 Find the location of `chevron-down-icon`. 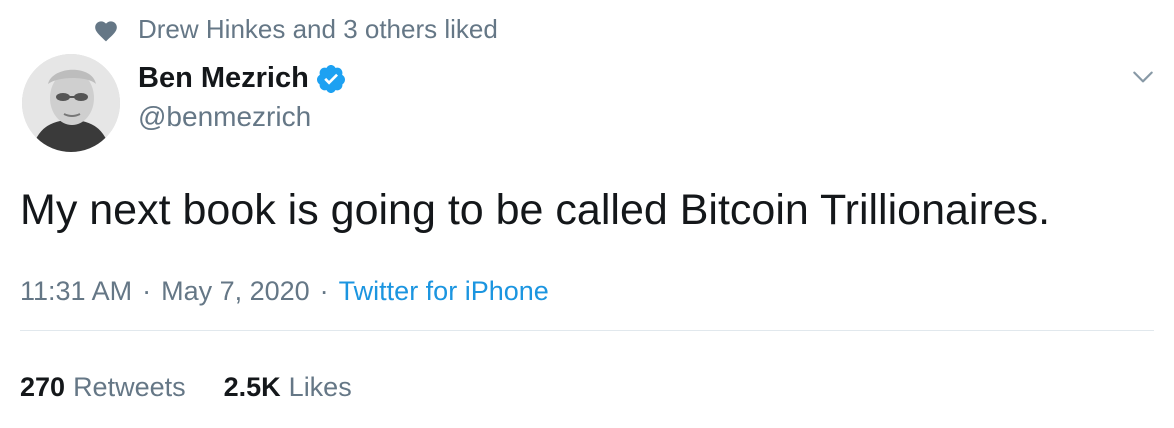

chevron-down-icon is located at coordinates (1143, 77).